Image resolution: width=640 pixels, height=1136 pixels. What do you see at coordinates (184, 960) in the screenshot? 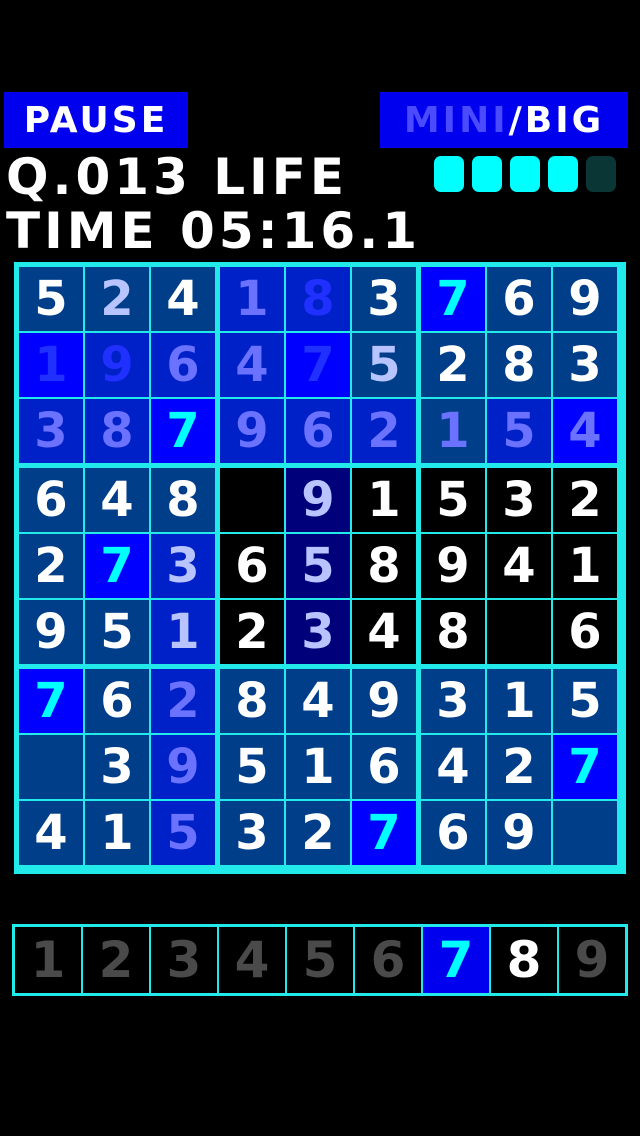
I see `picker-digit-3: 3` at bounding box center [184, 960].